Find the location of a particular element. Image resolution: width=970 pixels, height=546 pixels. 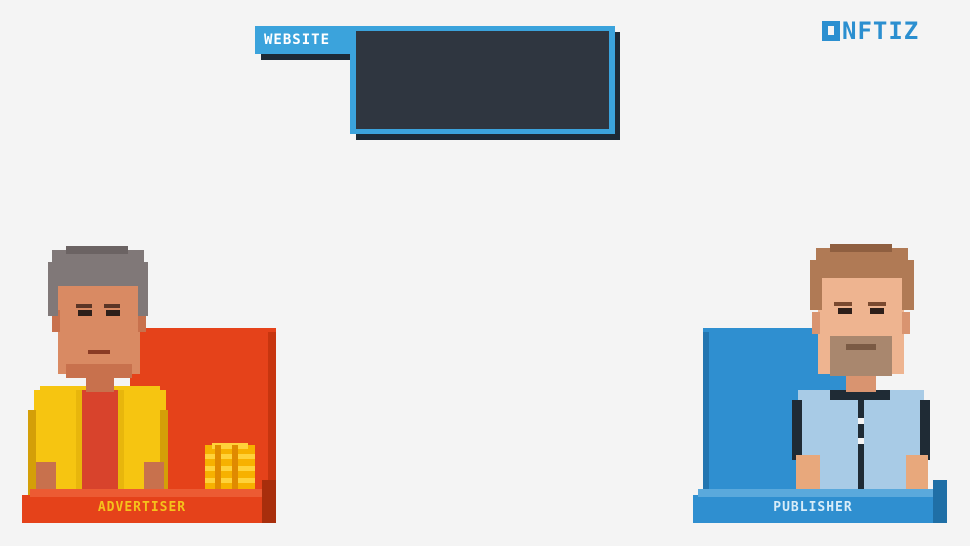

publisher-illustration is located at coordinates (820, 383).